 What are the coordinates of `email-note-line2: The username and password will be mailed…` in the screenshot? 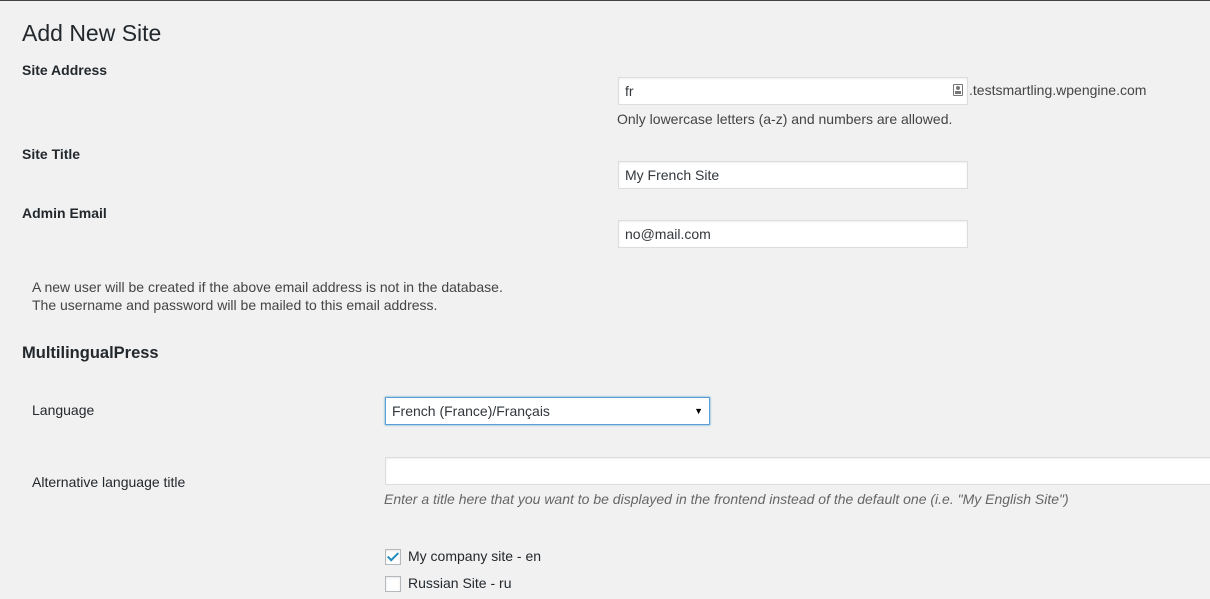 It's located at (235, 305).